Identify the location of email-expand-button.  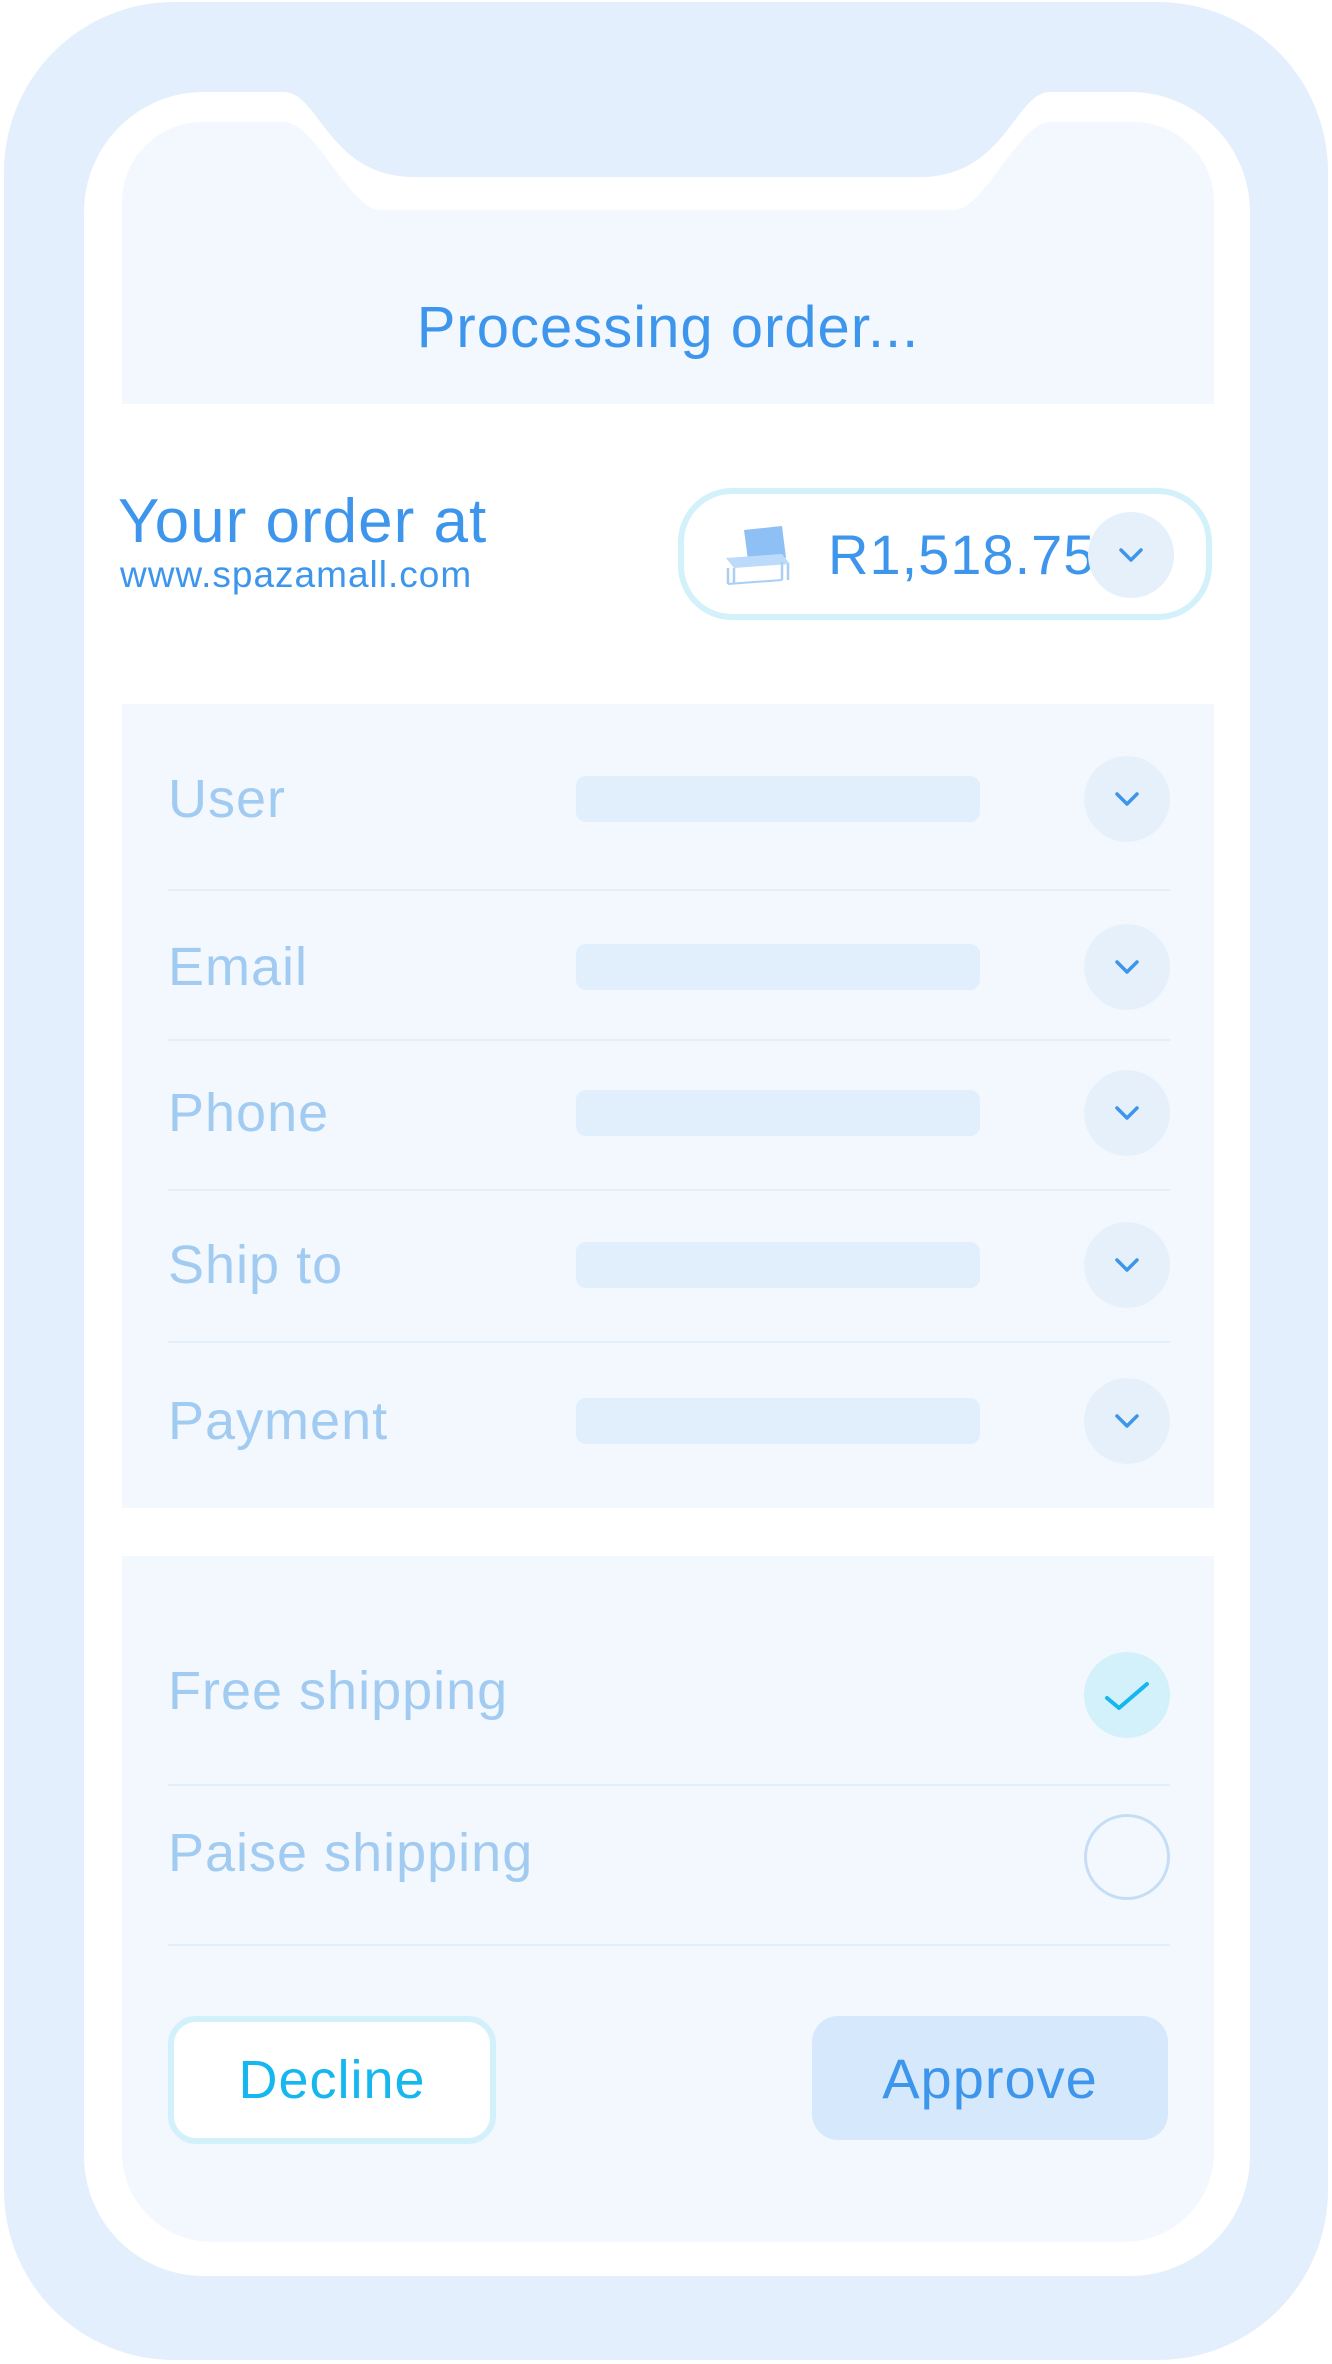
(1127, 967).